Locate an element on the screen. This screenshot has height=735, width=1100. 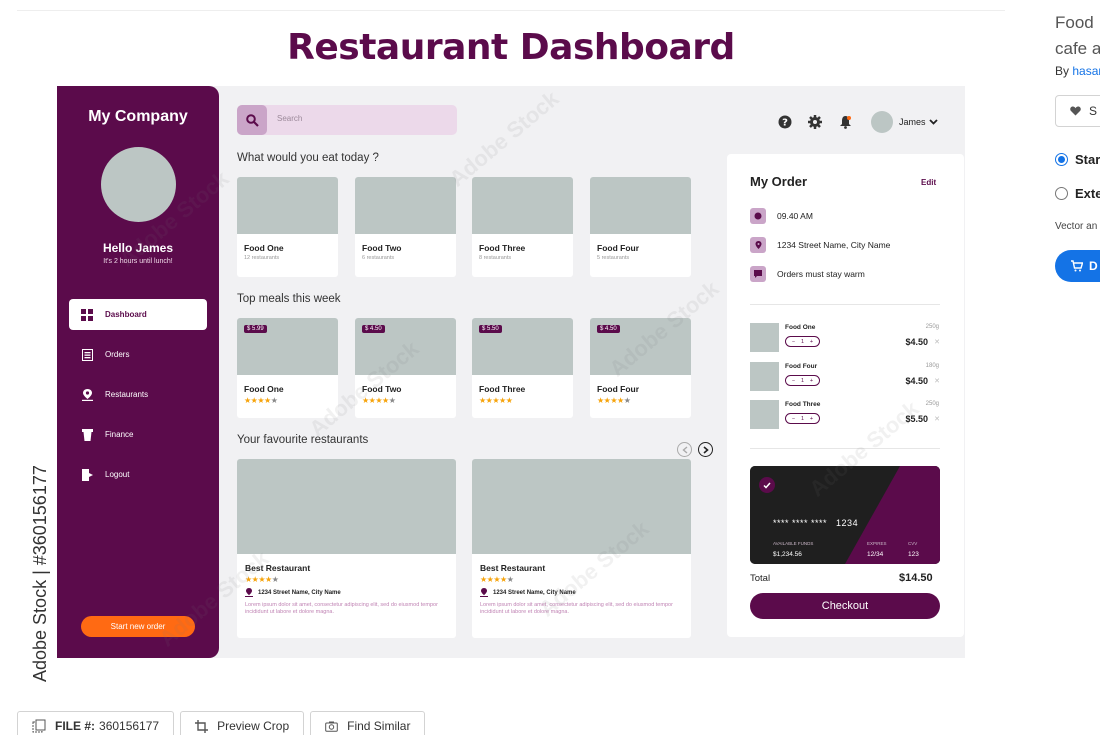
card-cvv: 123 is located at coordinates (913, 554).